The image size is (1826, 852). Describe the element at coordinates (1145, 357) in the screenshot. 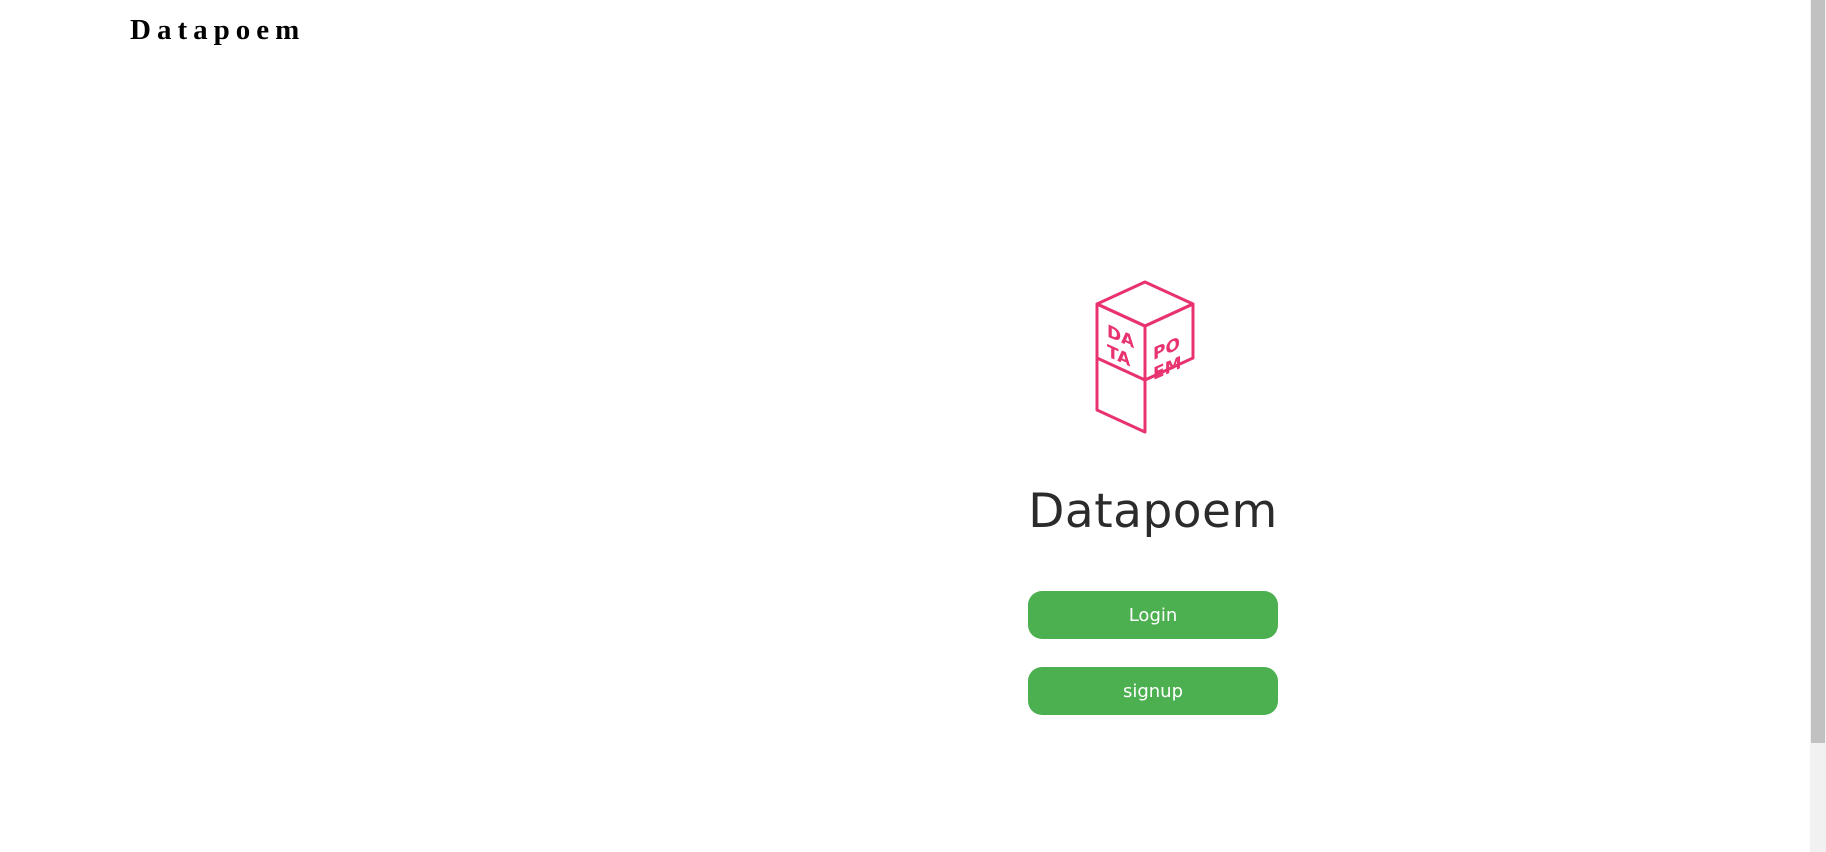

I see `datapoem-logo-icon: DA TA PO EM` at that location.